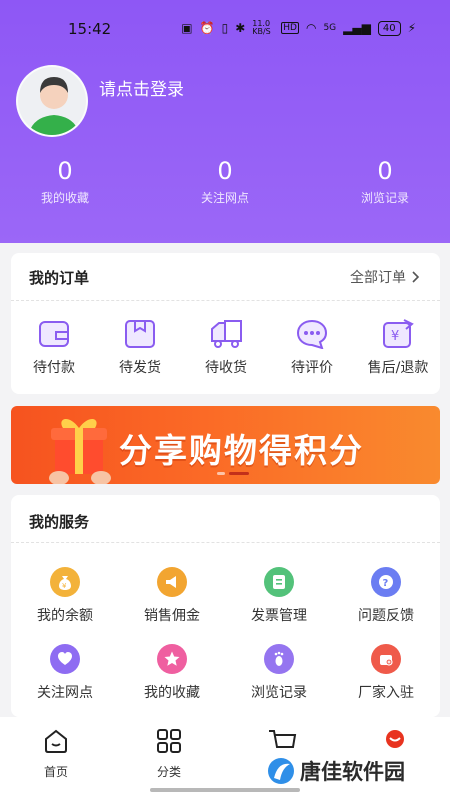 This screenshot has height=800, width=450. I want to click on watermark-text: 唐佳软件园, so click(352, 772).